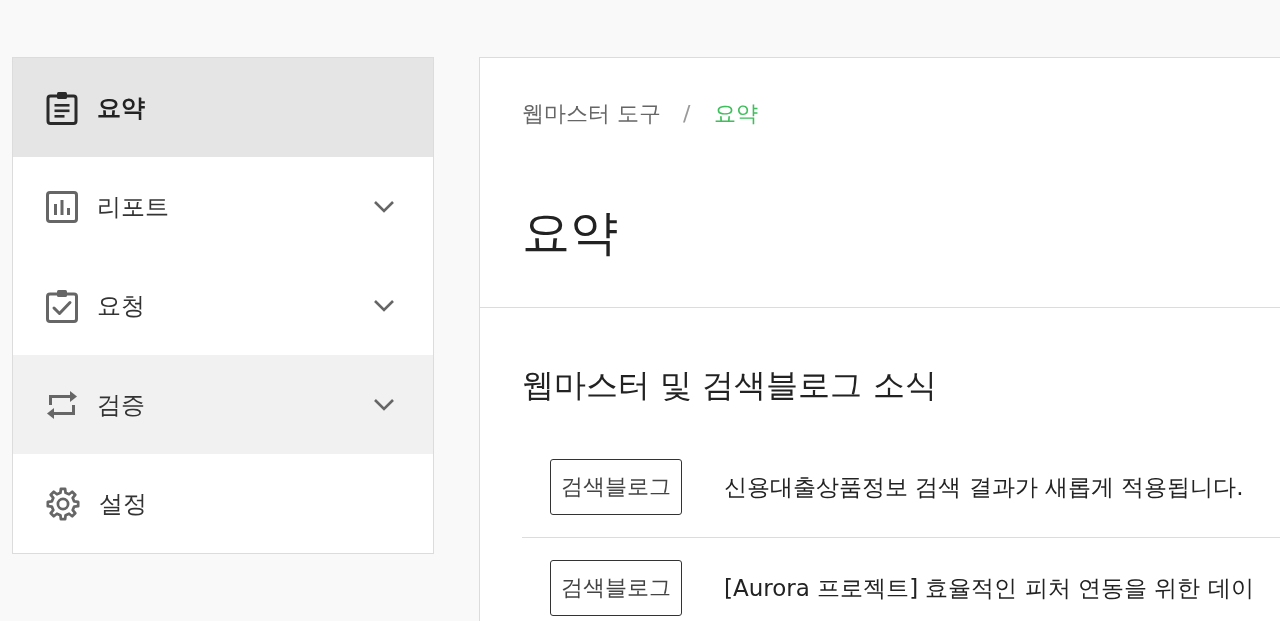 The height and width of the screenshot is (621, 1280). What do you see at coordinates (62, 404) in the screenshot?
I see `repeat-icon` at bounding box center [62, 404].